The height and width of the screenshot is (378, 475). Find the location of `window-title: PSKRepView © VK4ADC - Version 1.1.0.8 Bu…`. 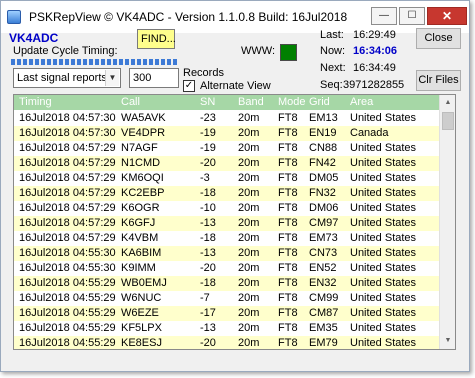

window-title: PSKRepView © VK4ADC - Version 1.1.0.8 Bu… is located at coordinates (188, 17).